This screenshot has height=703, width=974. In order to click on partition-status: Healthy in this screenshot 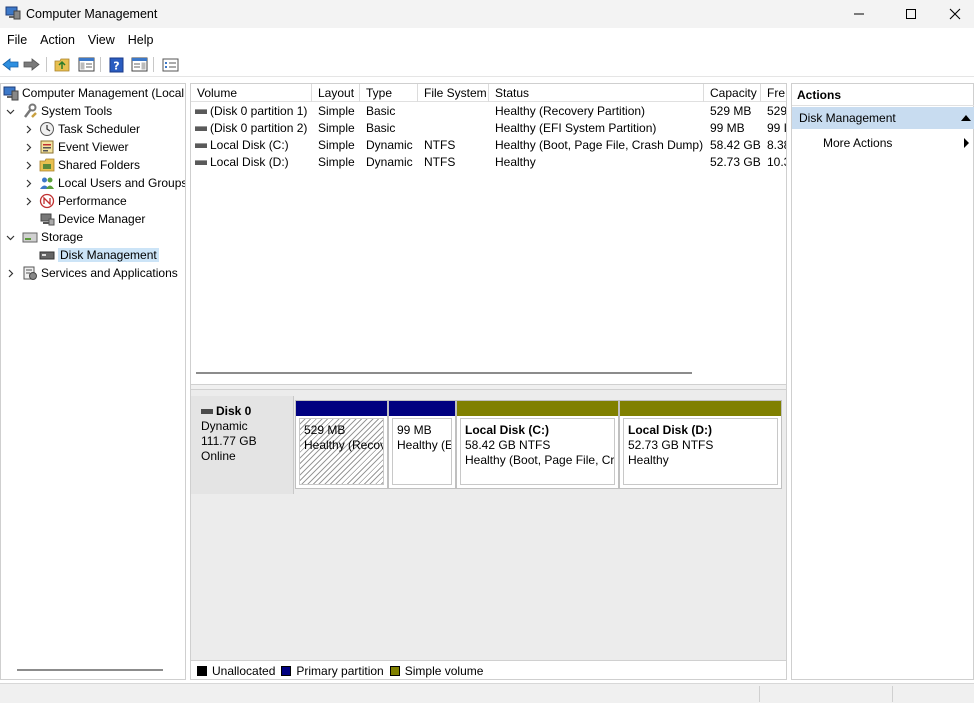, I will do `click(648, 460)`.